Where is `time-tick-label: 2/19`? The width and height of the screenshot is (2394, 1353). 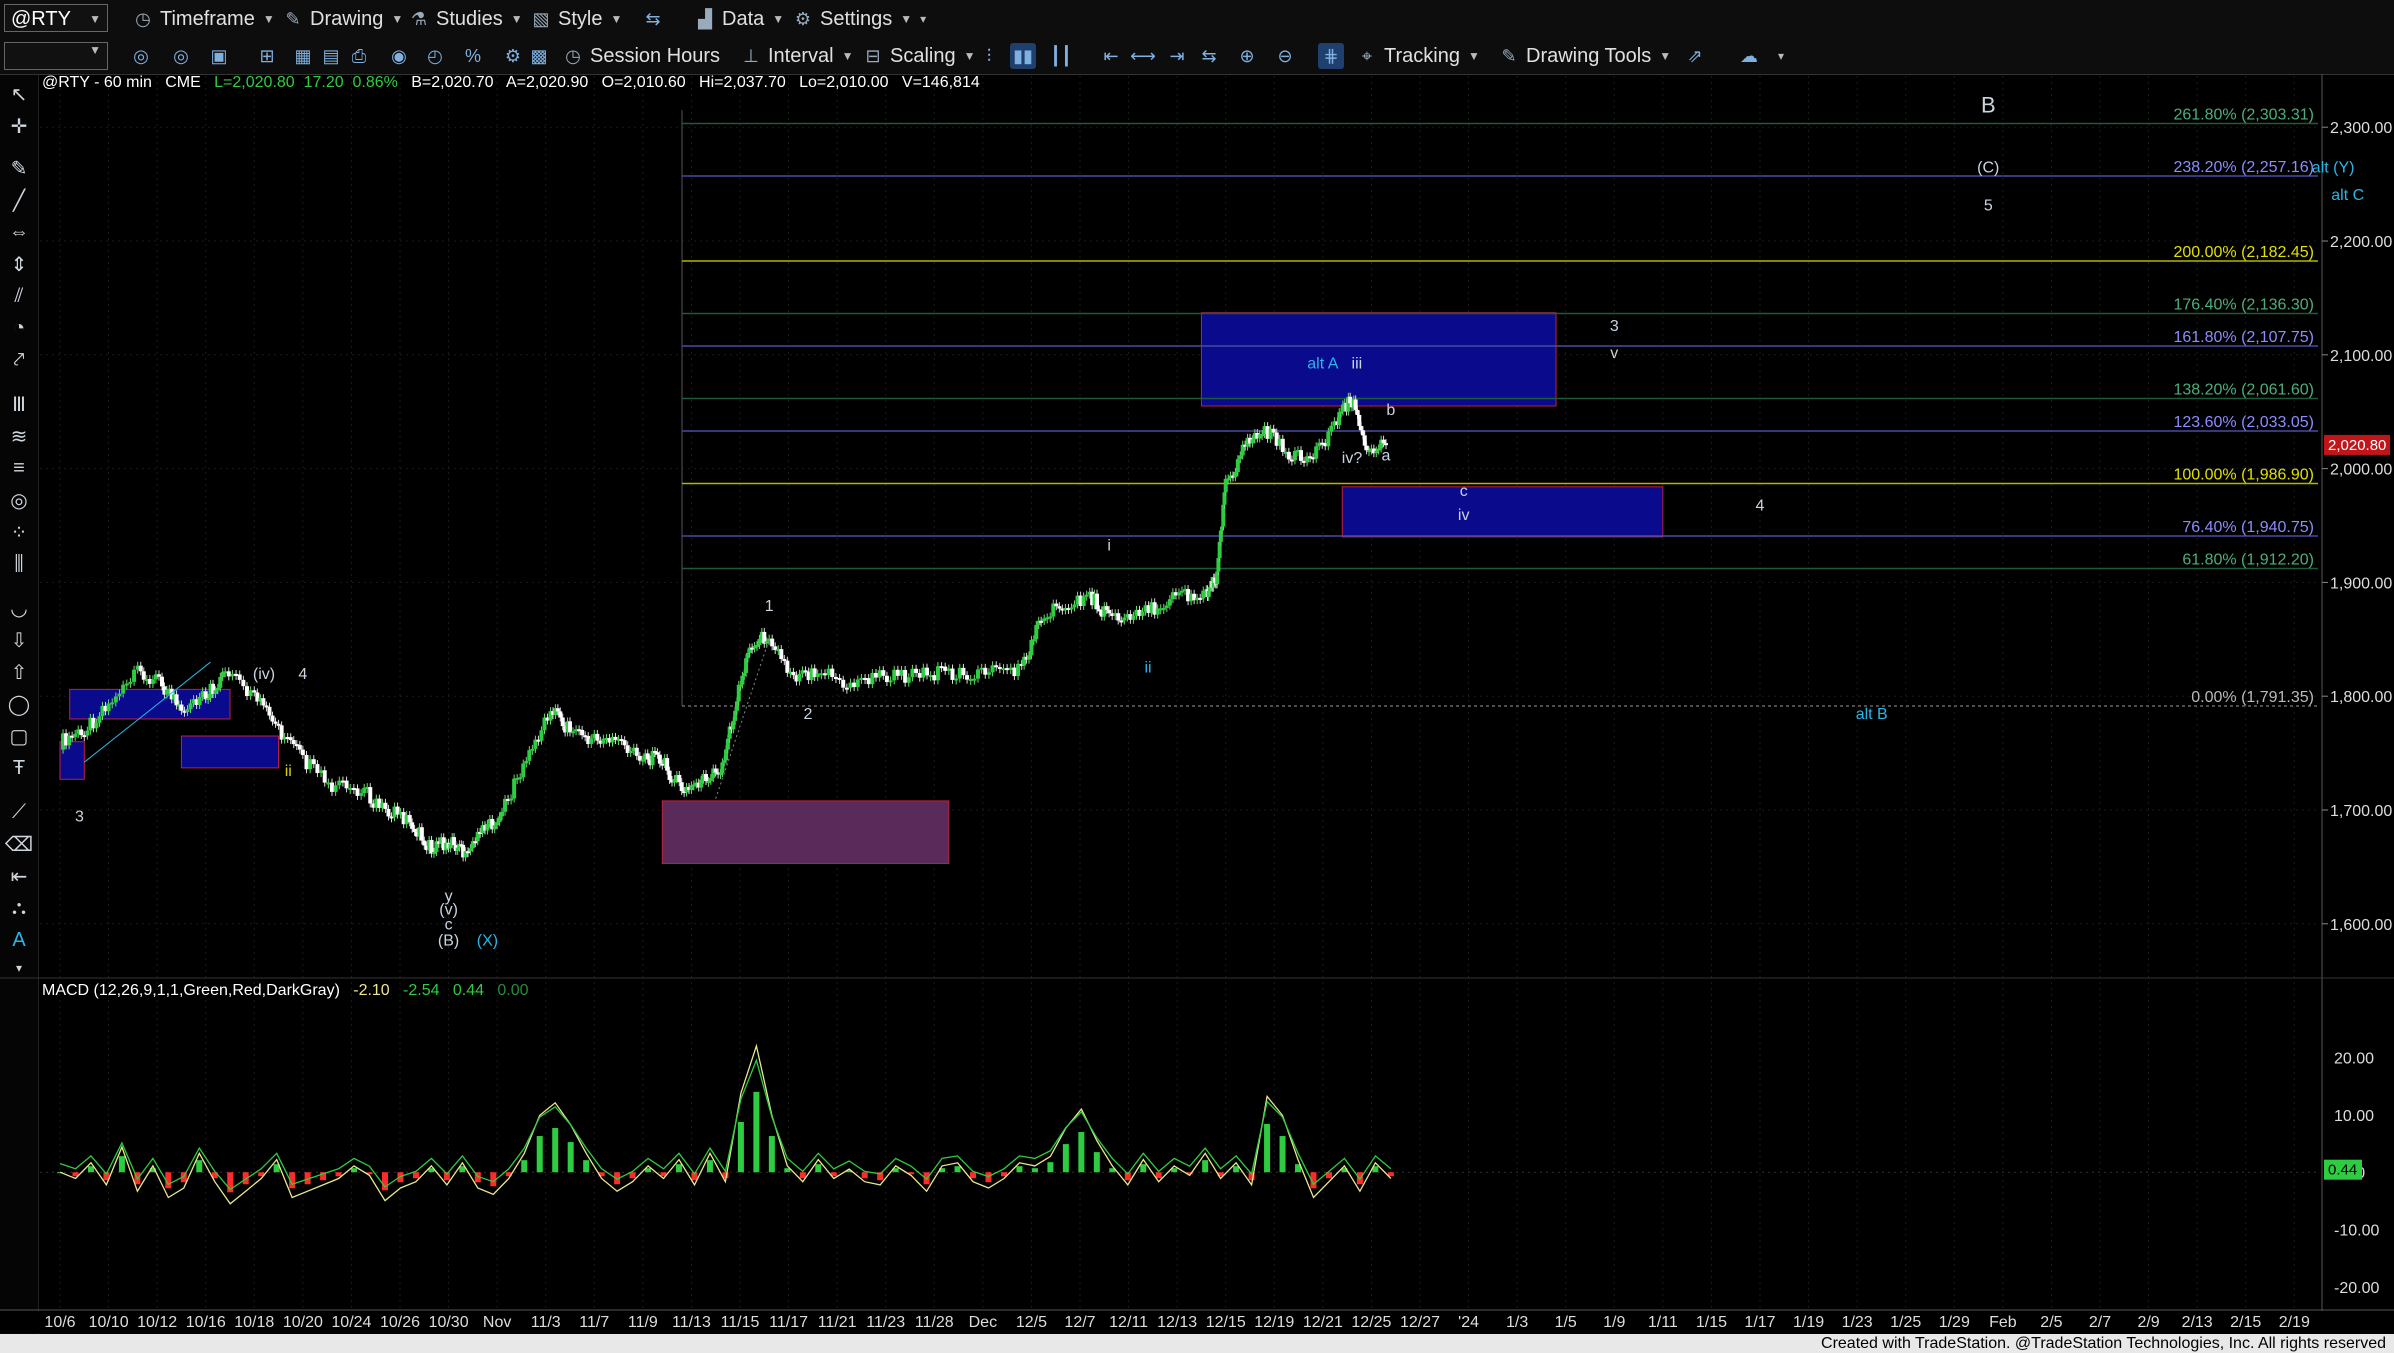
time-tick-label: 2/19 is located at coordinates (2294, 1322).